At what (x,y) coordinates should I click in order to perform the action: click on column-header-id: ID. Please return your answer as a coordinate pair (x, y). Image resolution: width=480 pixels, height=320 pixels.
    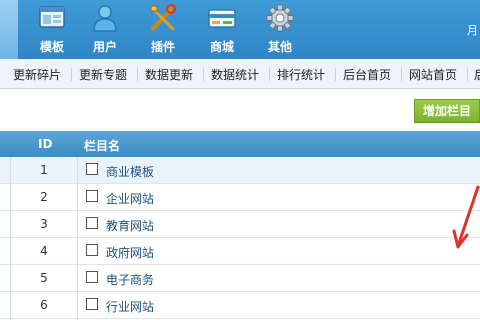
    Looking at the image, I should click on (45, 144).